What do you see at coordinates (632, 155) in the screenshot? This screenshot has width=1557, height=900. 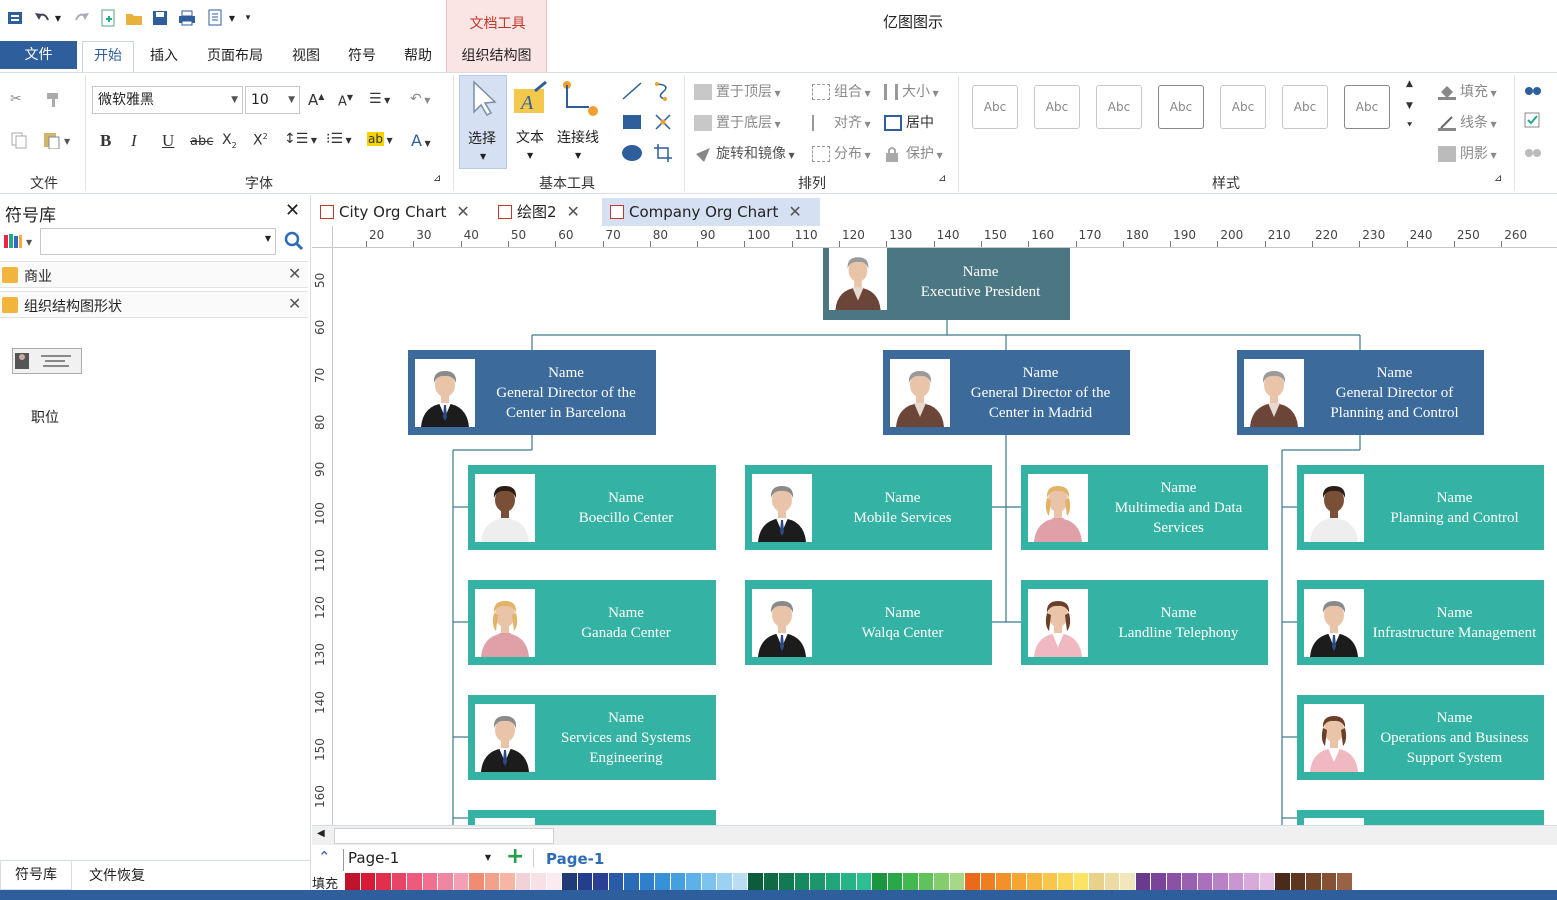 I see `ellipse-shape-icon` at bounding box center [632, 155].